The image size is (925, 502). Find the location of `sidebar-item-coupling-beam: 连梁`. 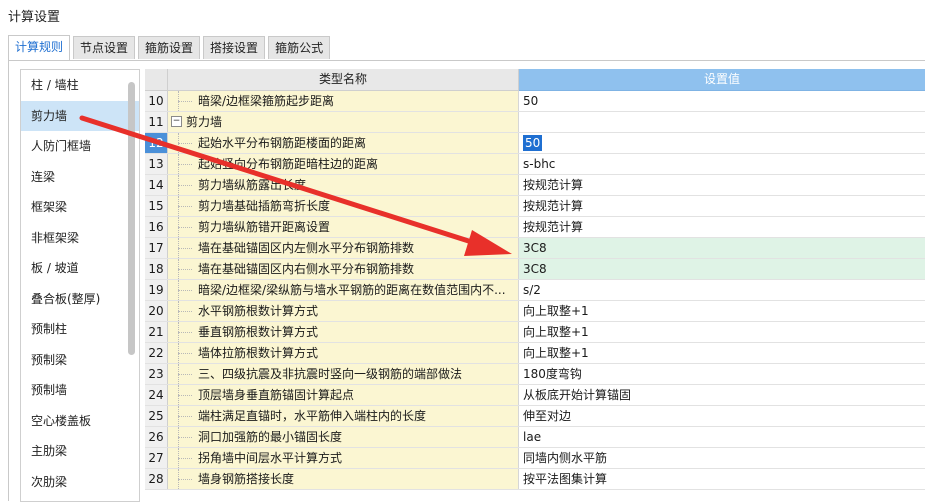

sidebar-item-coupling-beam: 连梁 is located at coordinates (80, 177).